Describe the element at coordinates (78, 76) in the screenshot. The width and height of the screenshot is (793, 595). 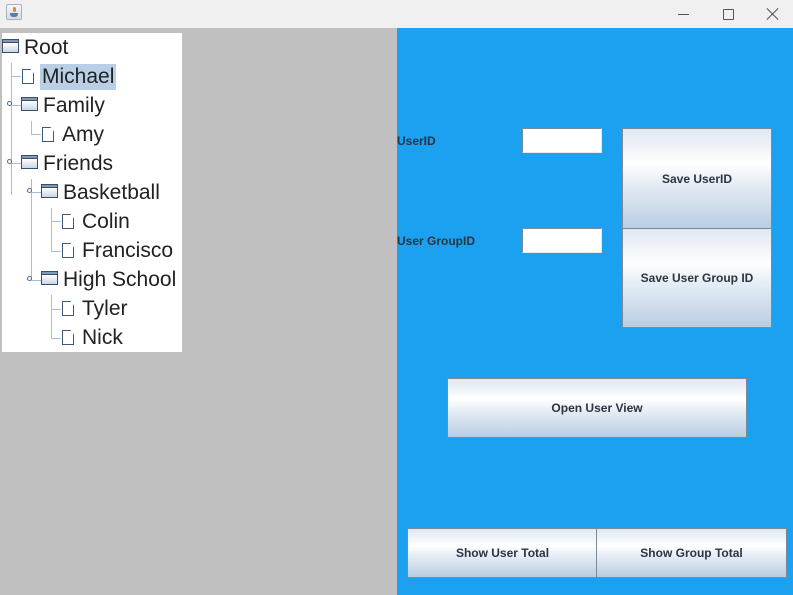
I see `tree-node-label: Michael` at that location.